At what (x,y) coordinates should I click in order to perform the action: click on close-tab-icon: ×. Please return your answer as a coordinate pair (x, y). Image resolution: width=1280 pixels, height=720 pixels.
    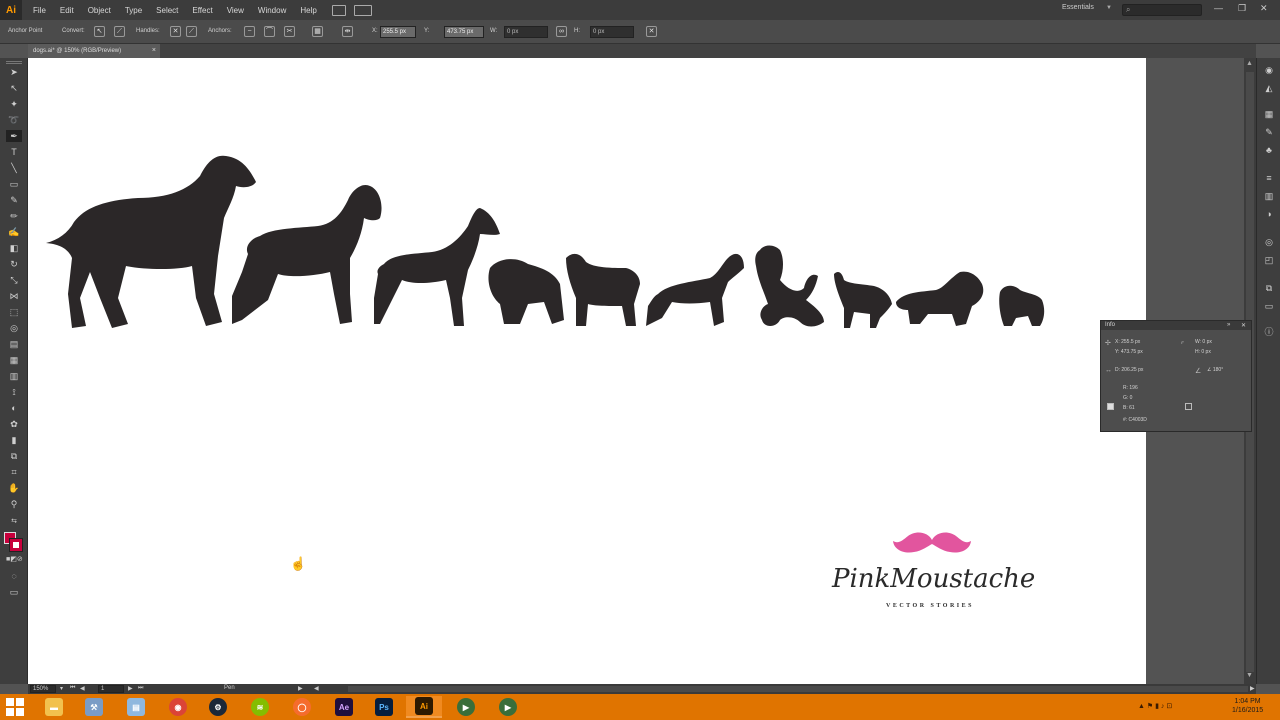
    Looking at the image, I should click on (154, 51).